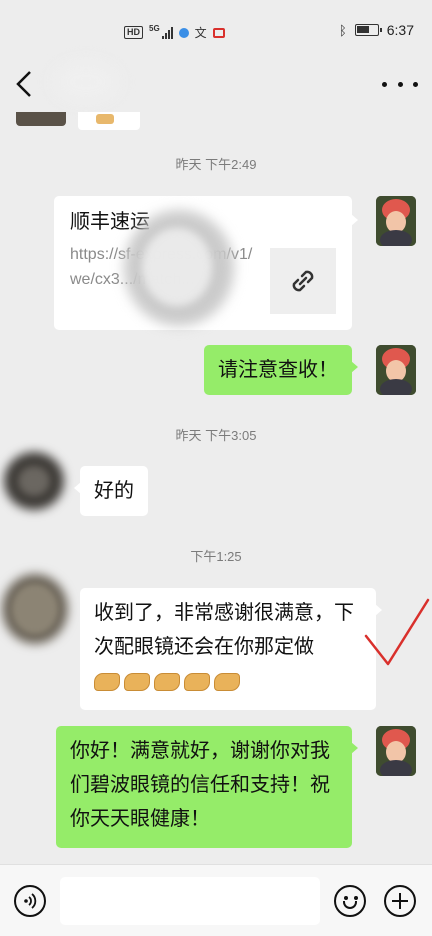 This screenshot has width=432, height=936. I want to click on plus-icon, so click(400, 901).